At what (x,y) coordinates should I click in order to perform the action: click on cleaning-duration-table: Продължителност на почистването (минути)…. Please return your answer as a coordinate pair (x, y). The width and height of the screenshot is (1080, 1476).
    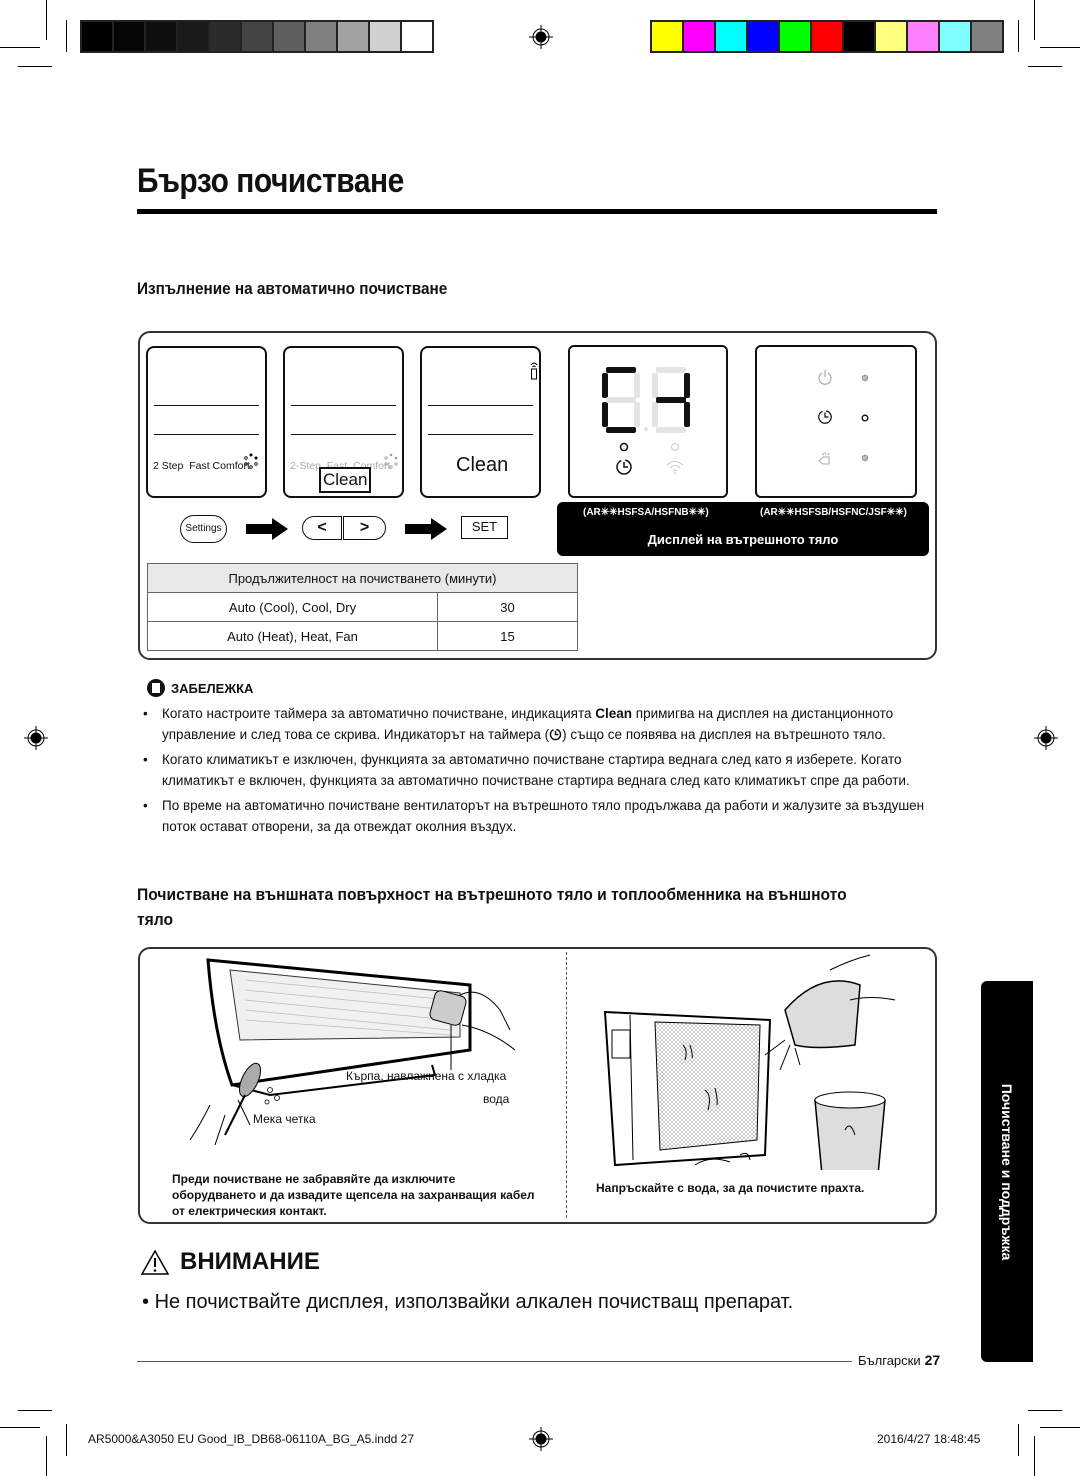
    Looking at the image, I should click on (362, 607).